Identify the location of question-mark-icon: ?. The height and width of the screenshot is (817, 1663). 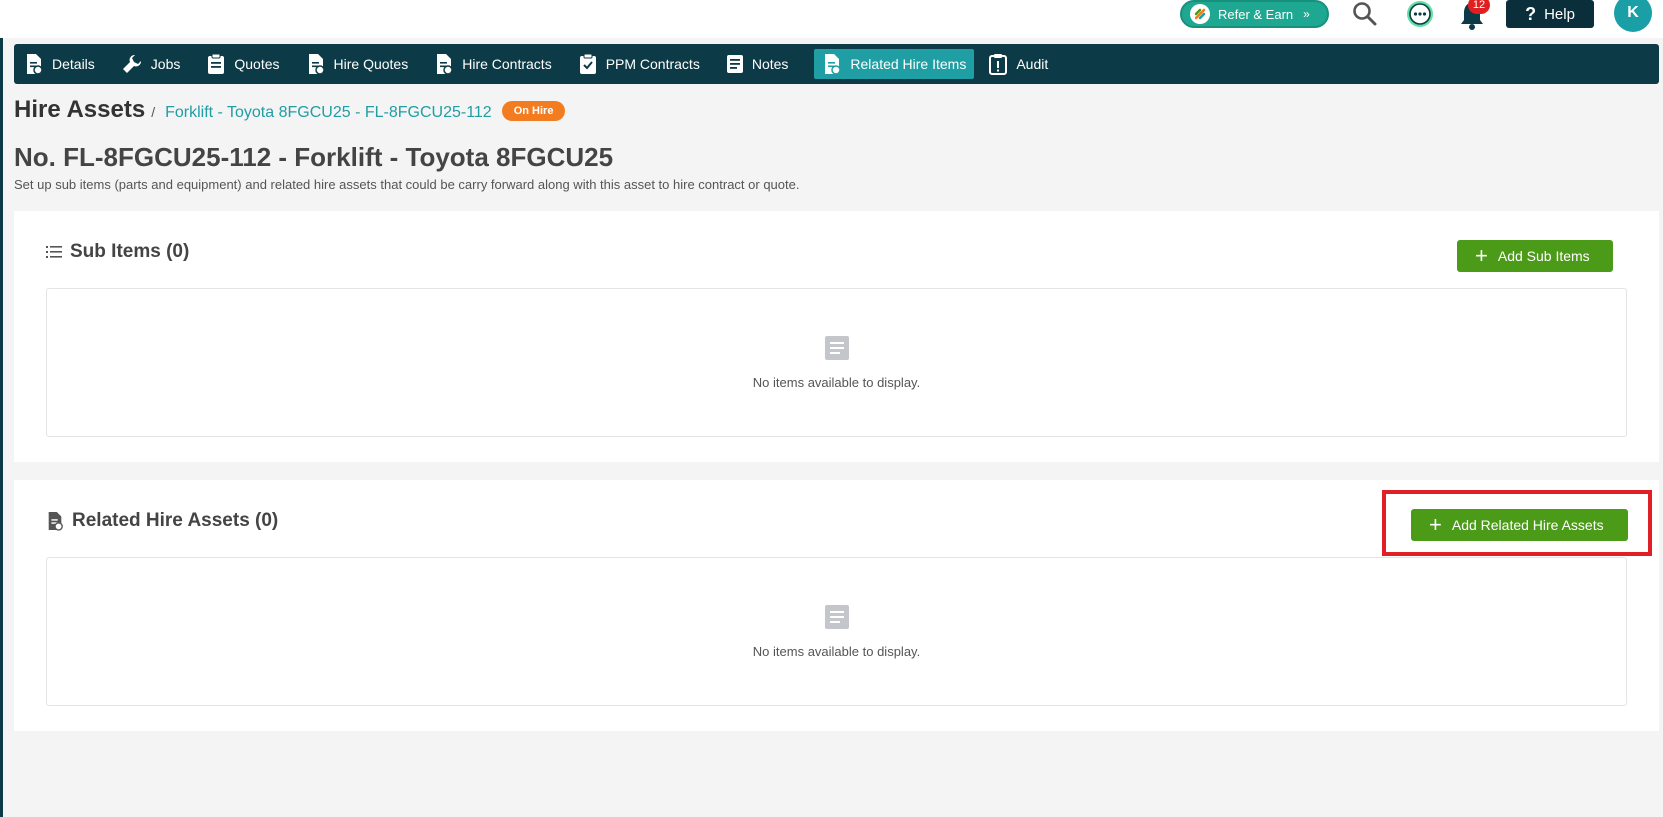
(1531, 13).